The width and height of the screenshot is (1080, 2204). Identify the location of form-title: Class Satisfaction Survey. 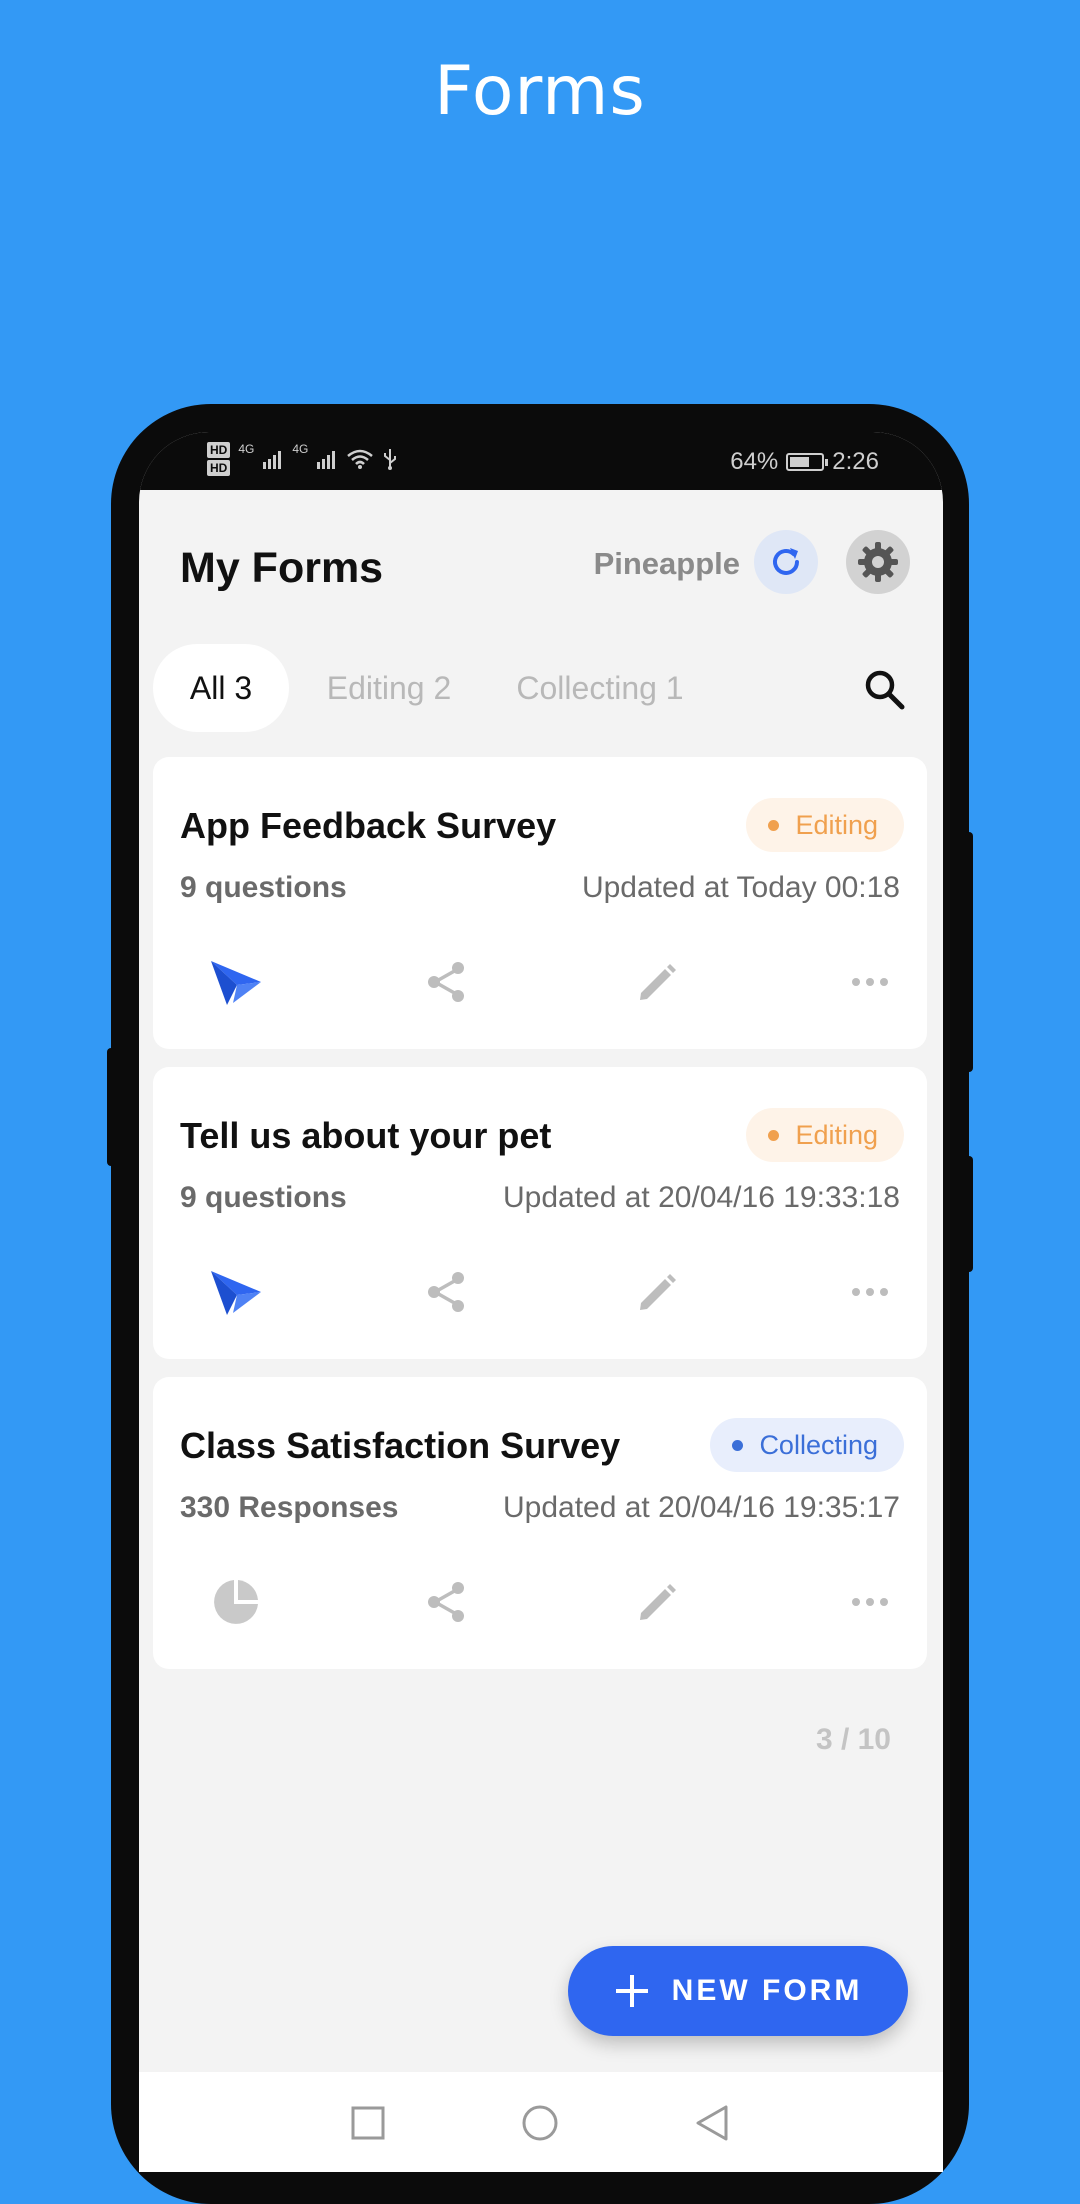
(400, 1445).